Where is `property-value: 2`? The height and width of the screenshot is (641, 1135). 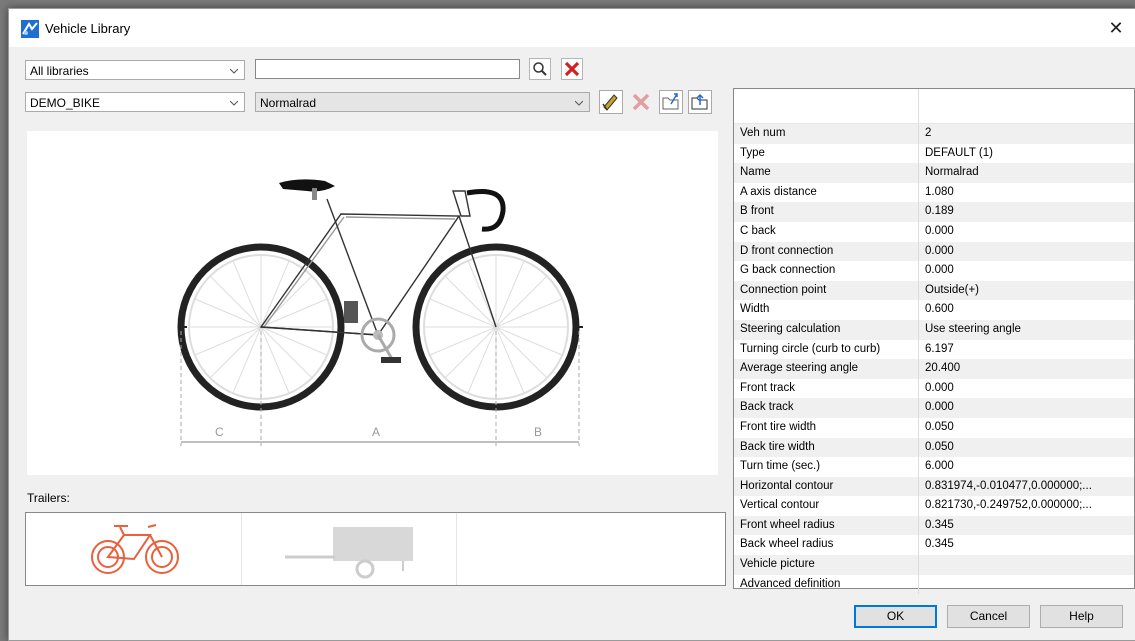 property-value: 2 is located at coordinates (928, 134).